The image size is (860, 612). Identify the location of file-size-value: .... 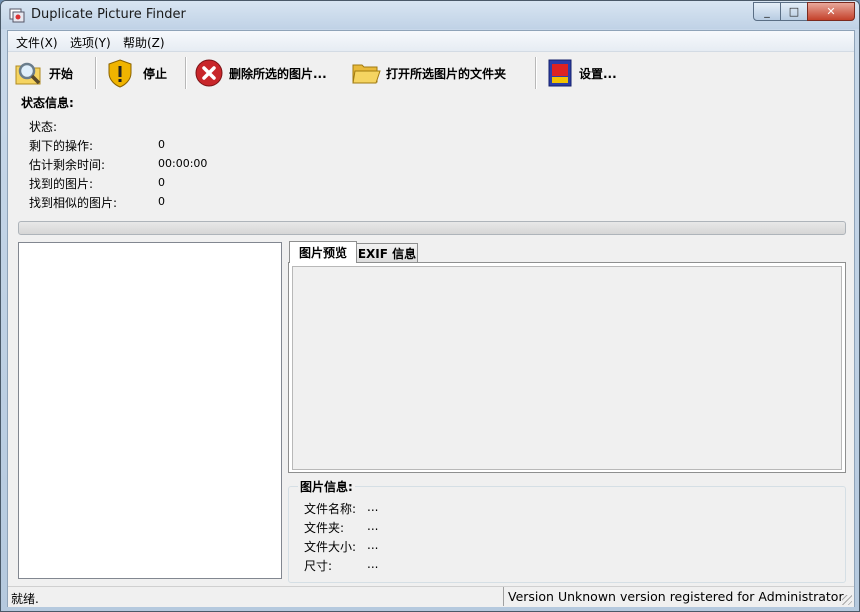
(373, 545).